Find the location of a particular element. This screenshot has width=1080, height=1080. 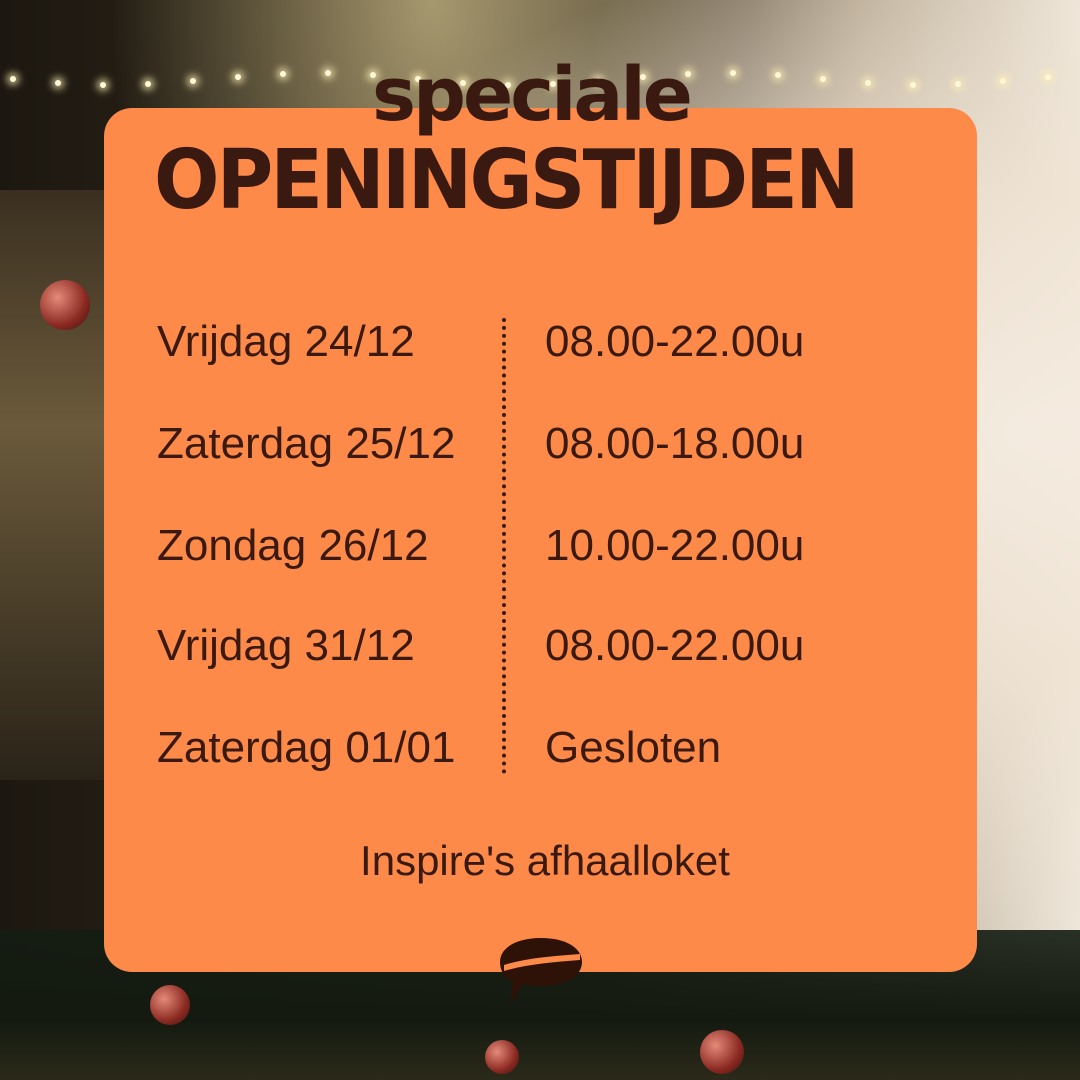

title-openingstijden: OPENINGSTIJDEN is located at coordinates (507, 180).